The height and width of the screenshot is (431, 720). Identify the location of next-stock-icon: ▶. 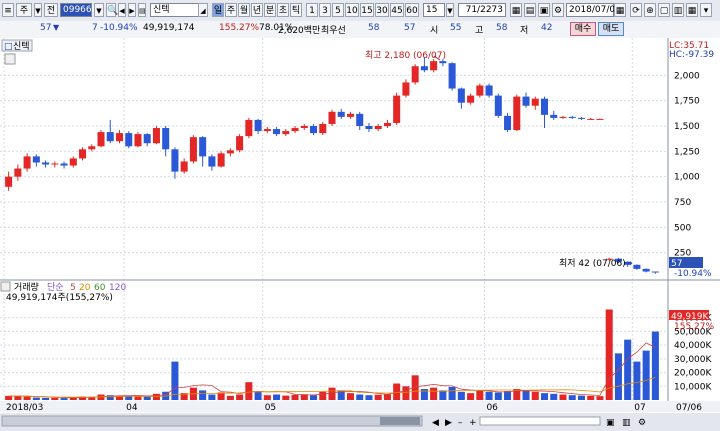
(132, 10).